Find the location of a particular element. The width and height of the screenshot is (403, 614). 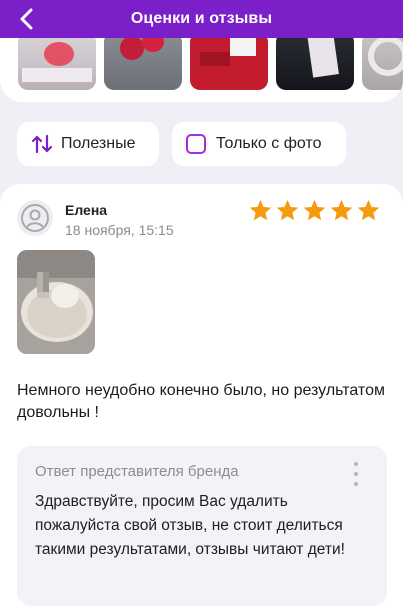

page-title: Оценки и отзывы is located at coordinates (201, 18).